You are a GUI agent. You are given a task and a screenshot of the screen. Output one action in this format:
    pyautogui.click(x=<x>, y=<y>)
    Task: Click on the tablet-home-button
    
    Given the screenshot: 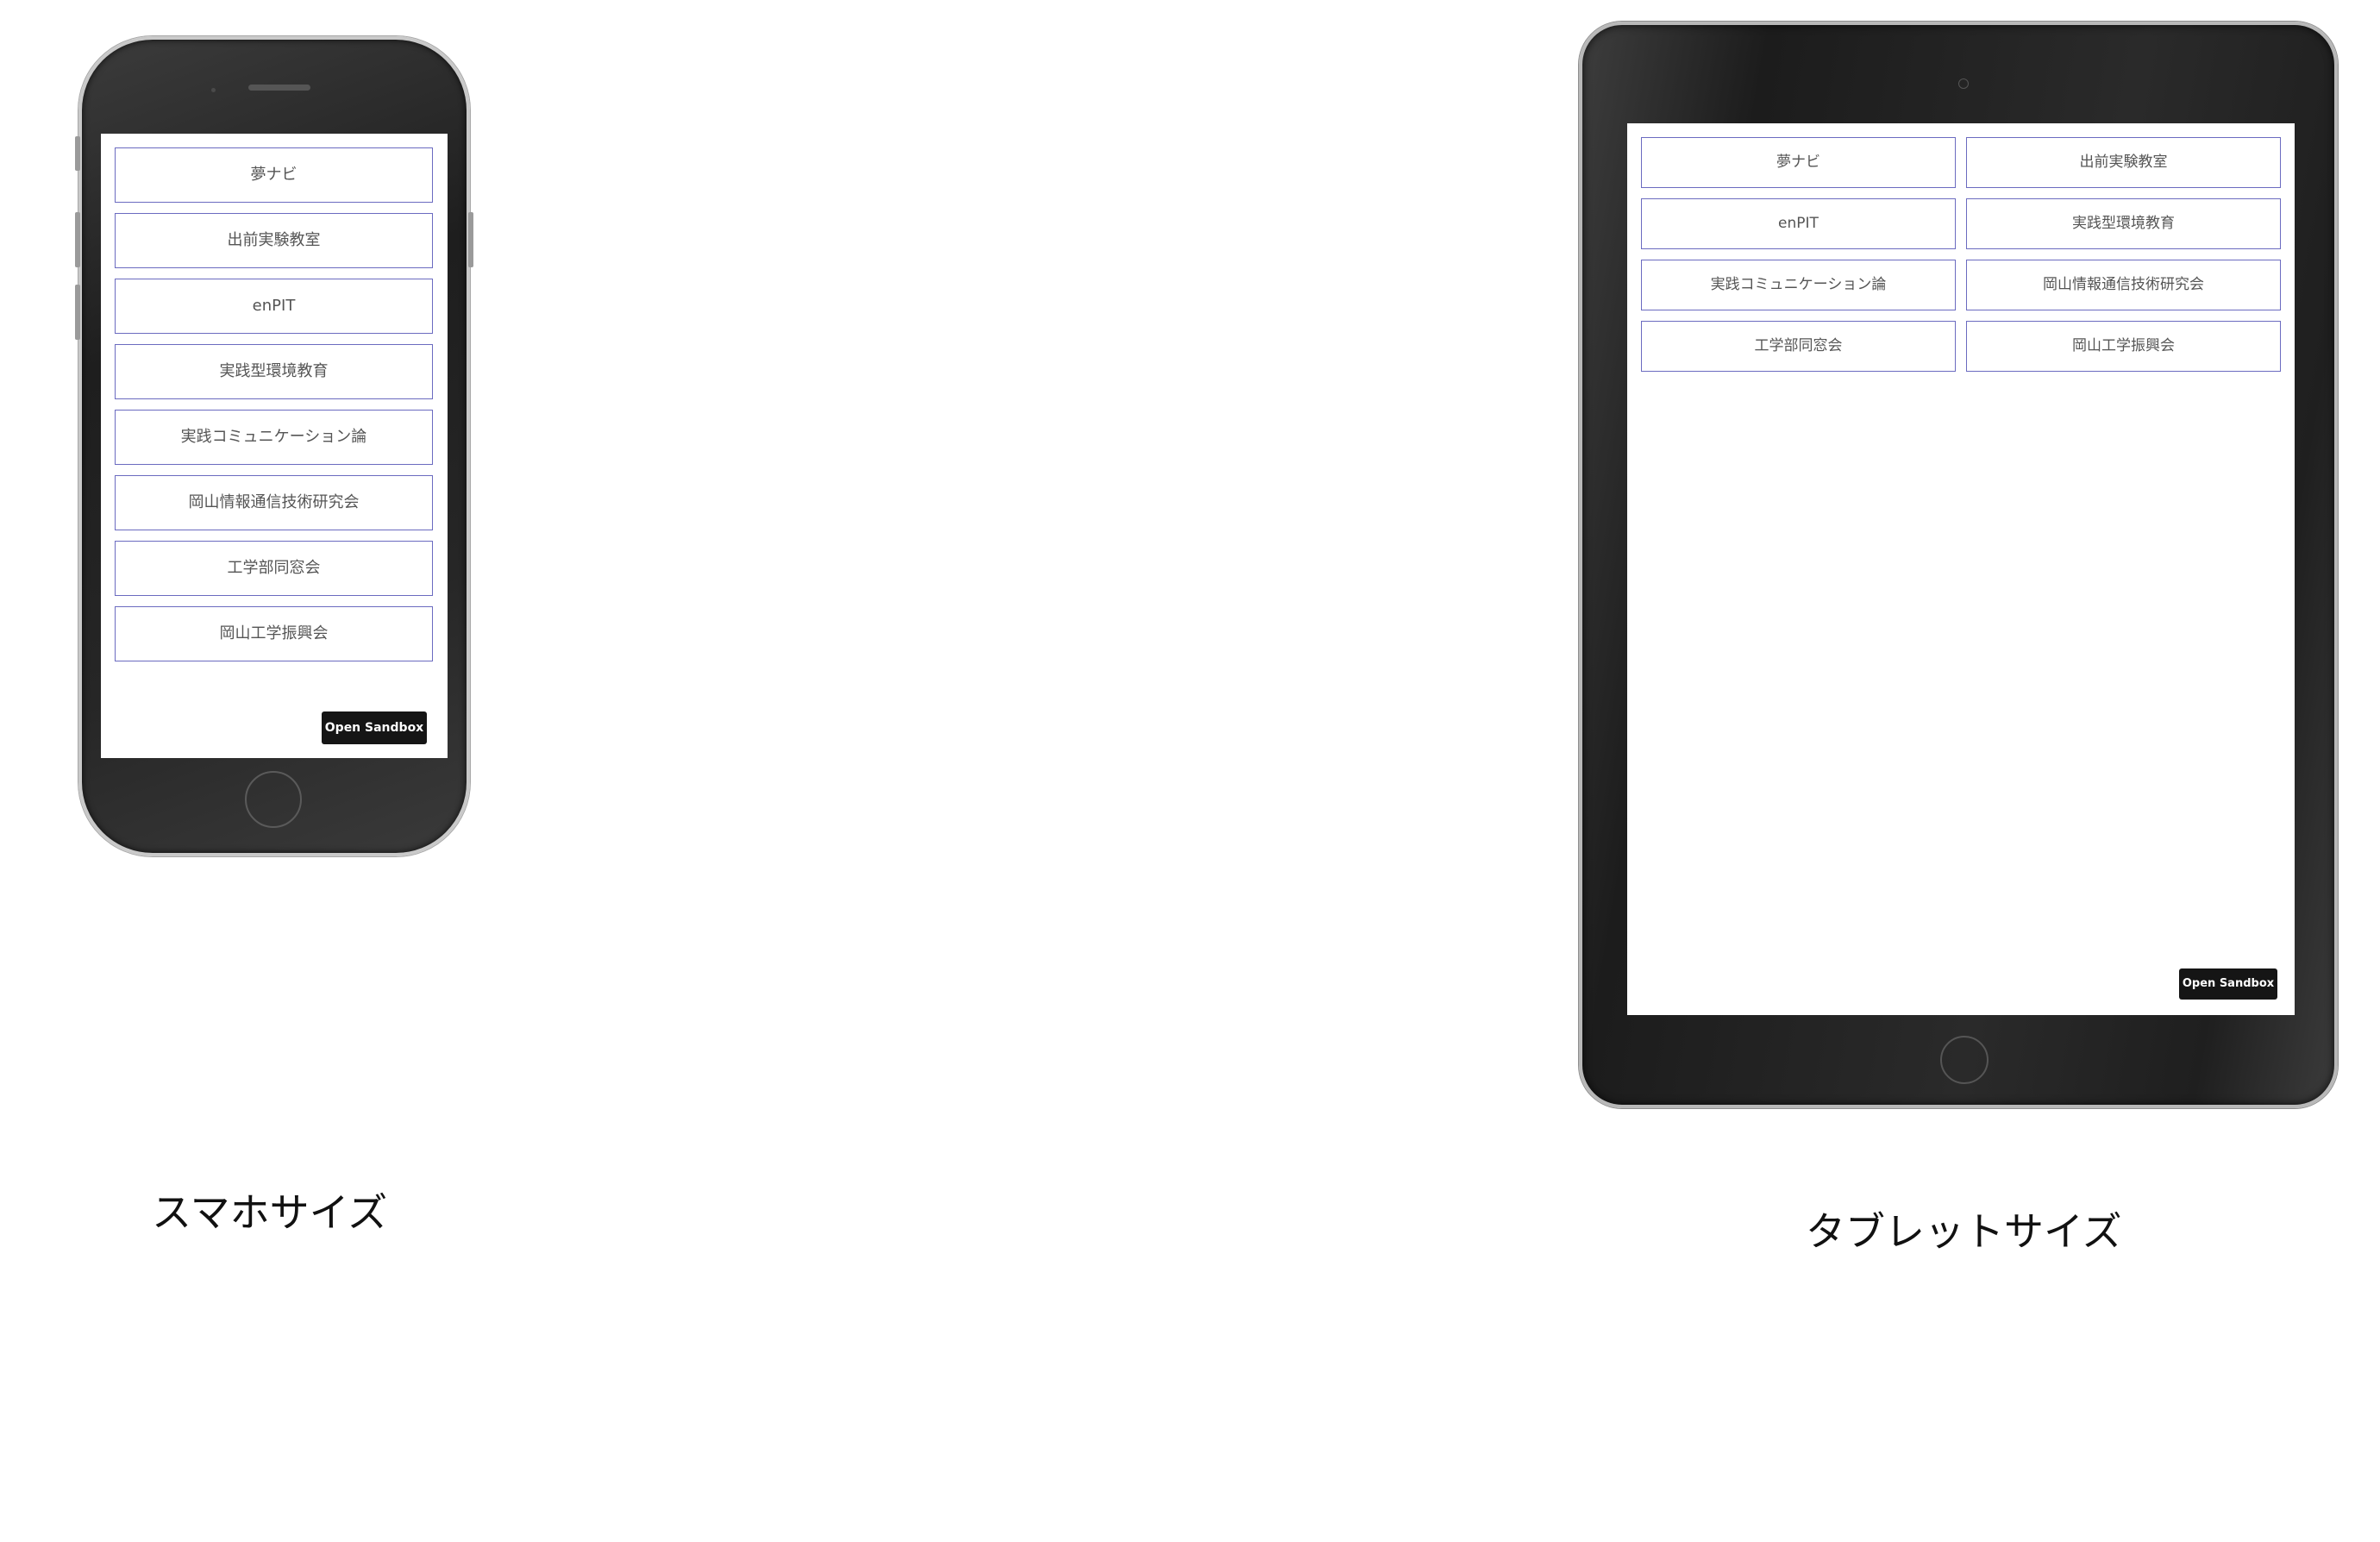 What is the action you would take?
    pyautogui.click(x=1965, y=1060)
    